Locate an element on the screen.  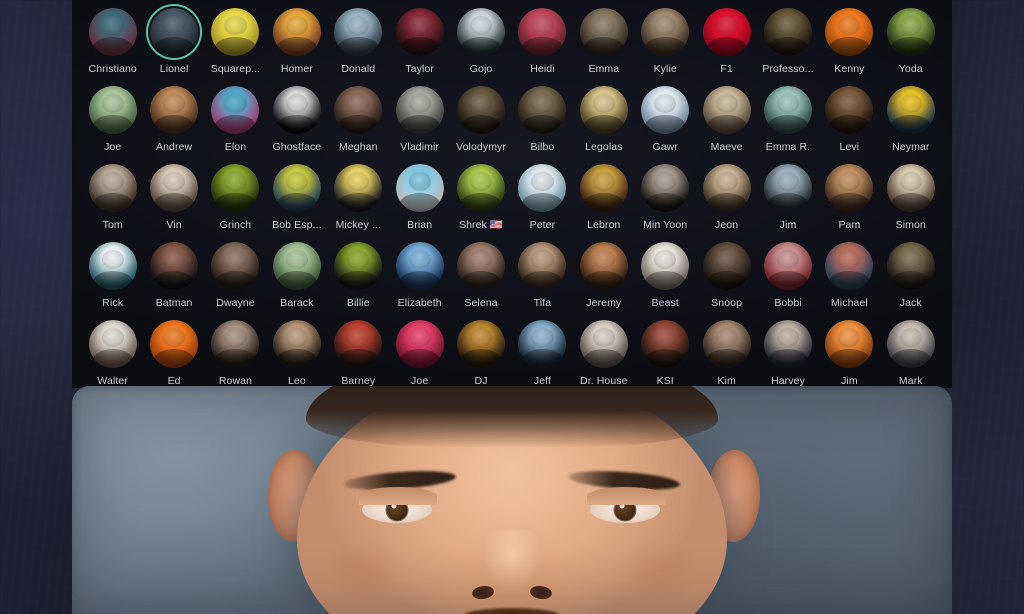
character-cell: Kylie is located at coordinates (665, 45).